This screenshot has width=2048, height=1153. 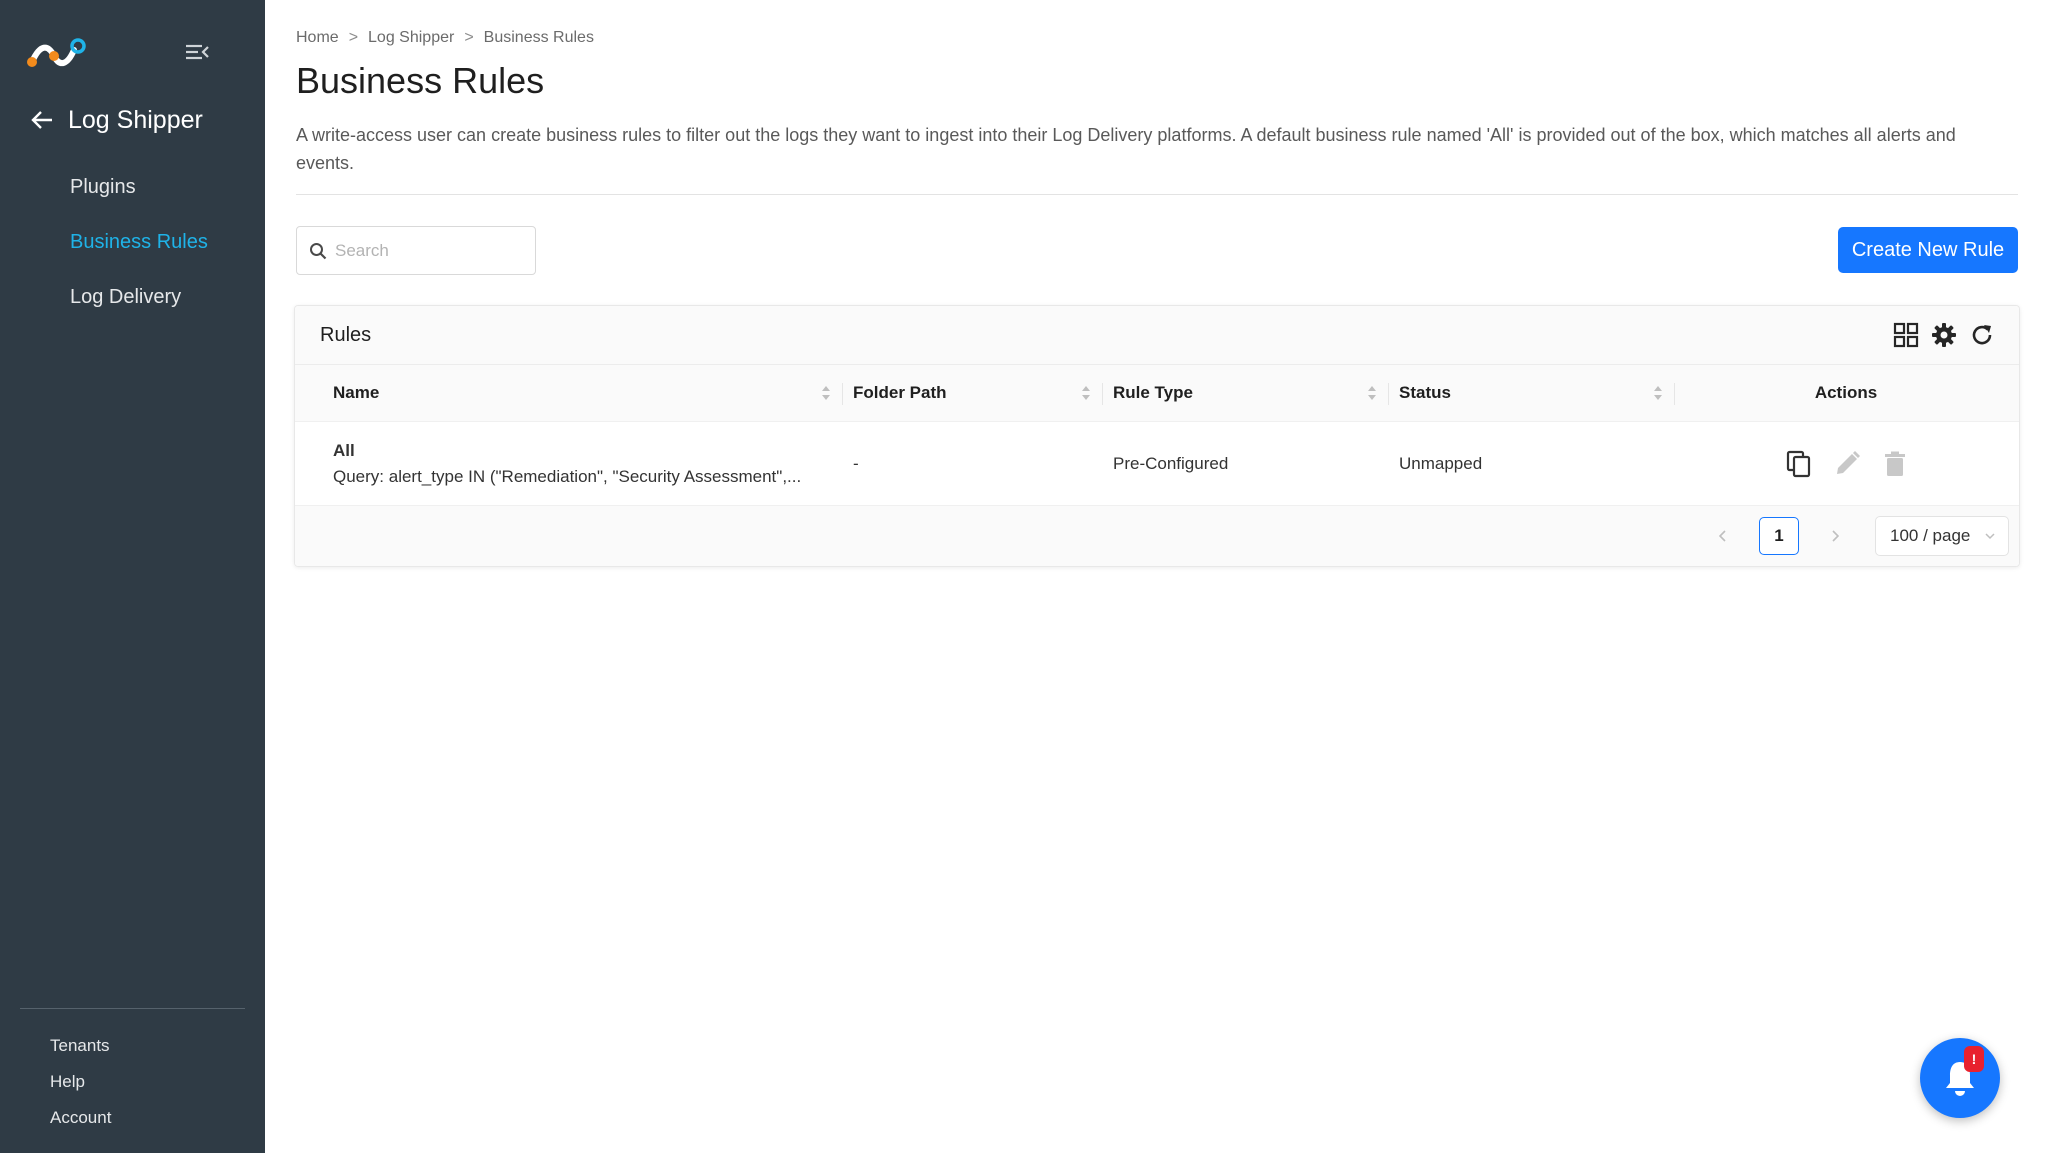 What do you see at coordinates (1990, 536) in the screenshot?
I see `chevron-down-icon` at bounding box center [1990, 536].